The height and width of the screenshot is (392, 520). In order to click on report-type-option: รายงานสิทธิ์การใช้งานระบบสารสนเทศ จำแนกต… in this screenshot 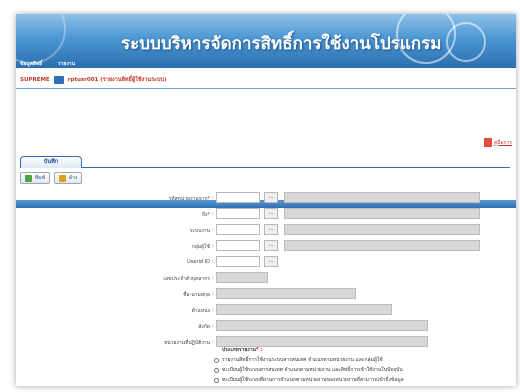, I will do `click(309, 360)`.